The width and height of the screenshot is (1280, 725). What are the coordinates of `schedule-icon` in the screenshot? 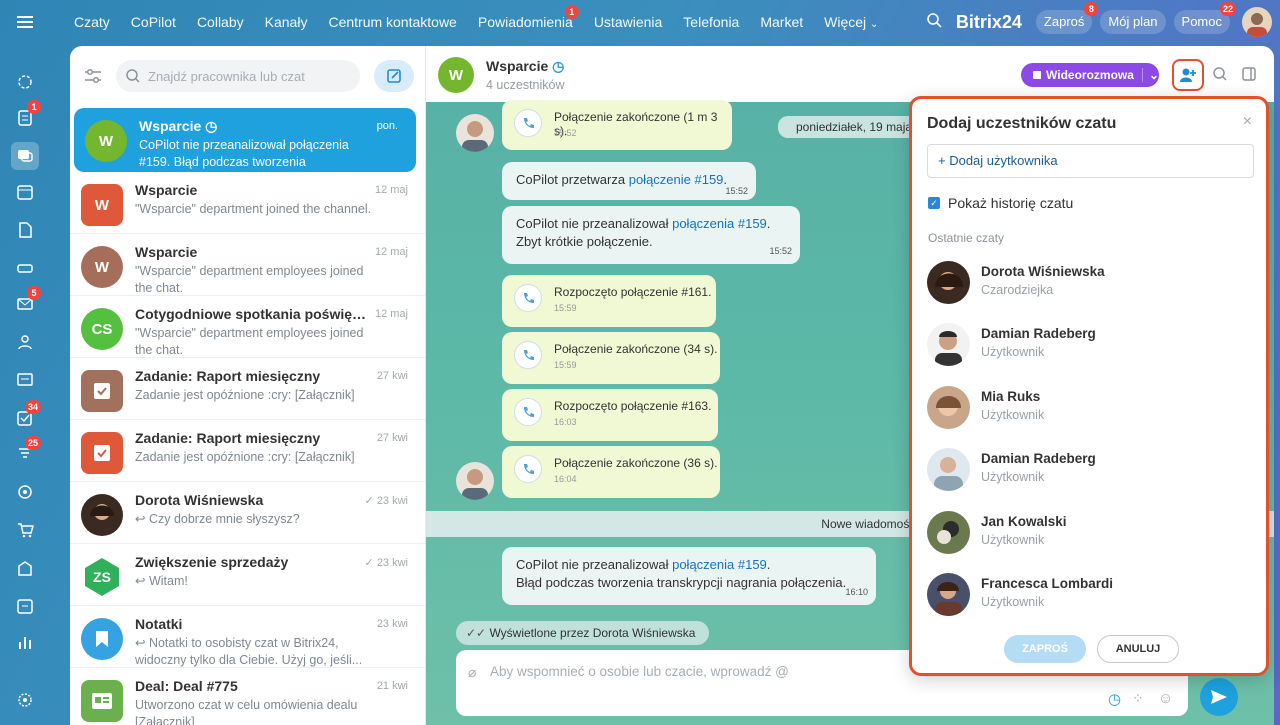 It's located at (25, 606).